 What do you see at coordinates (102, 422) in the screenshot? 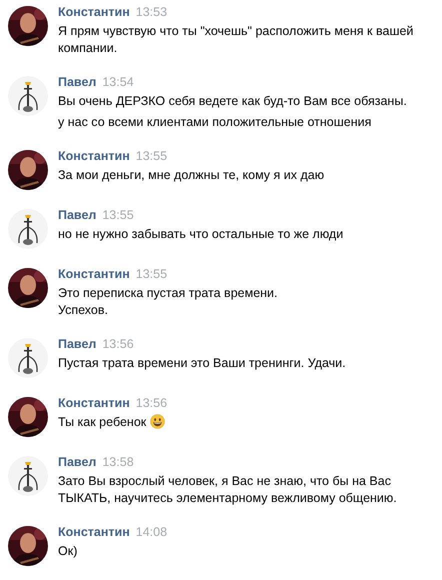
I see `message-text: Ты как ребенок` at bounding box center [102, 422].